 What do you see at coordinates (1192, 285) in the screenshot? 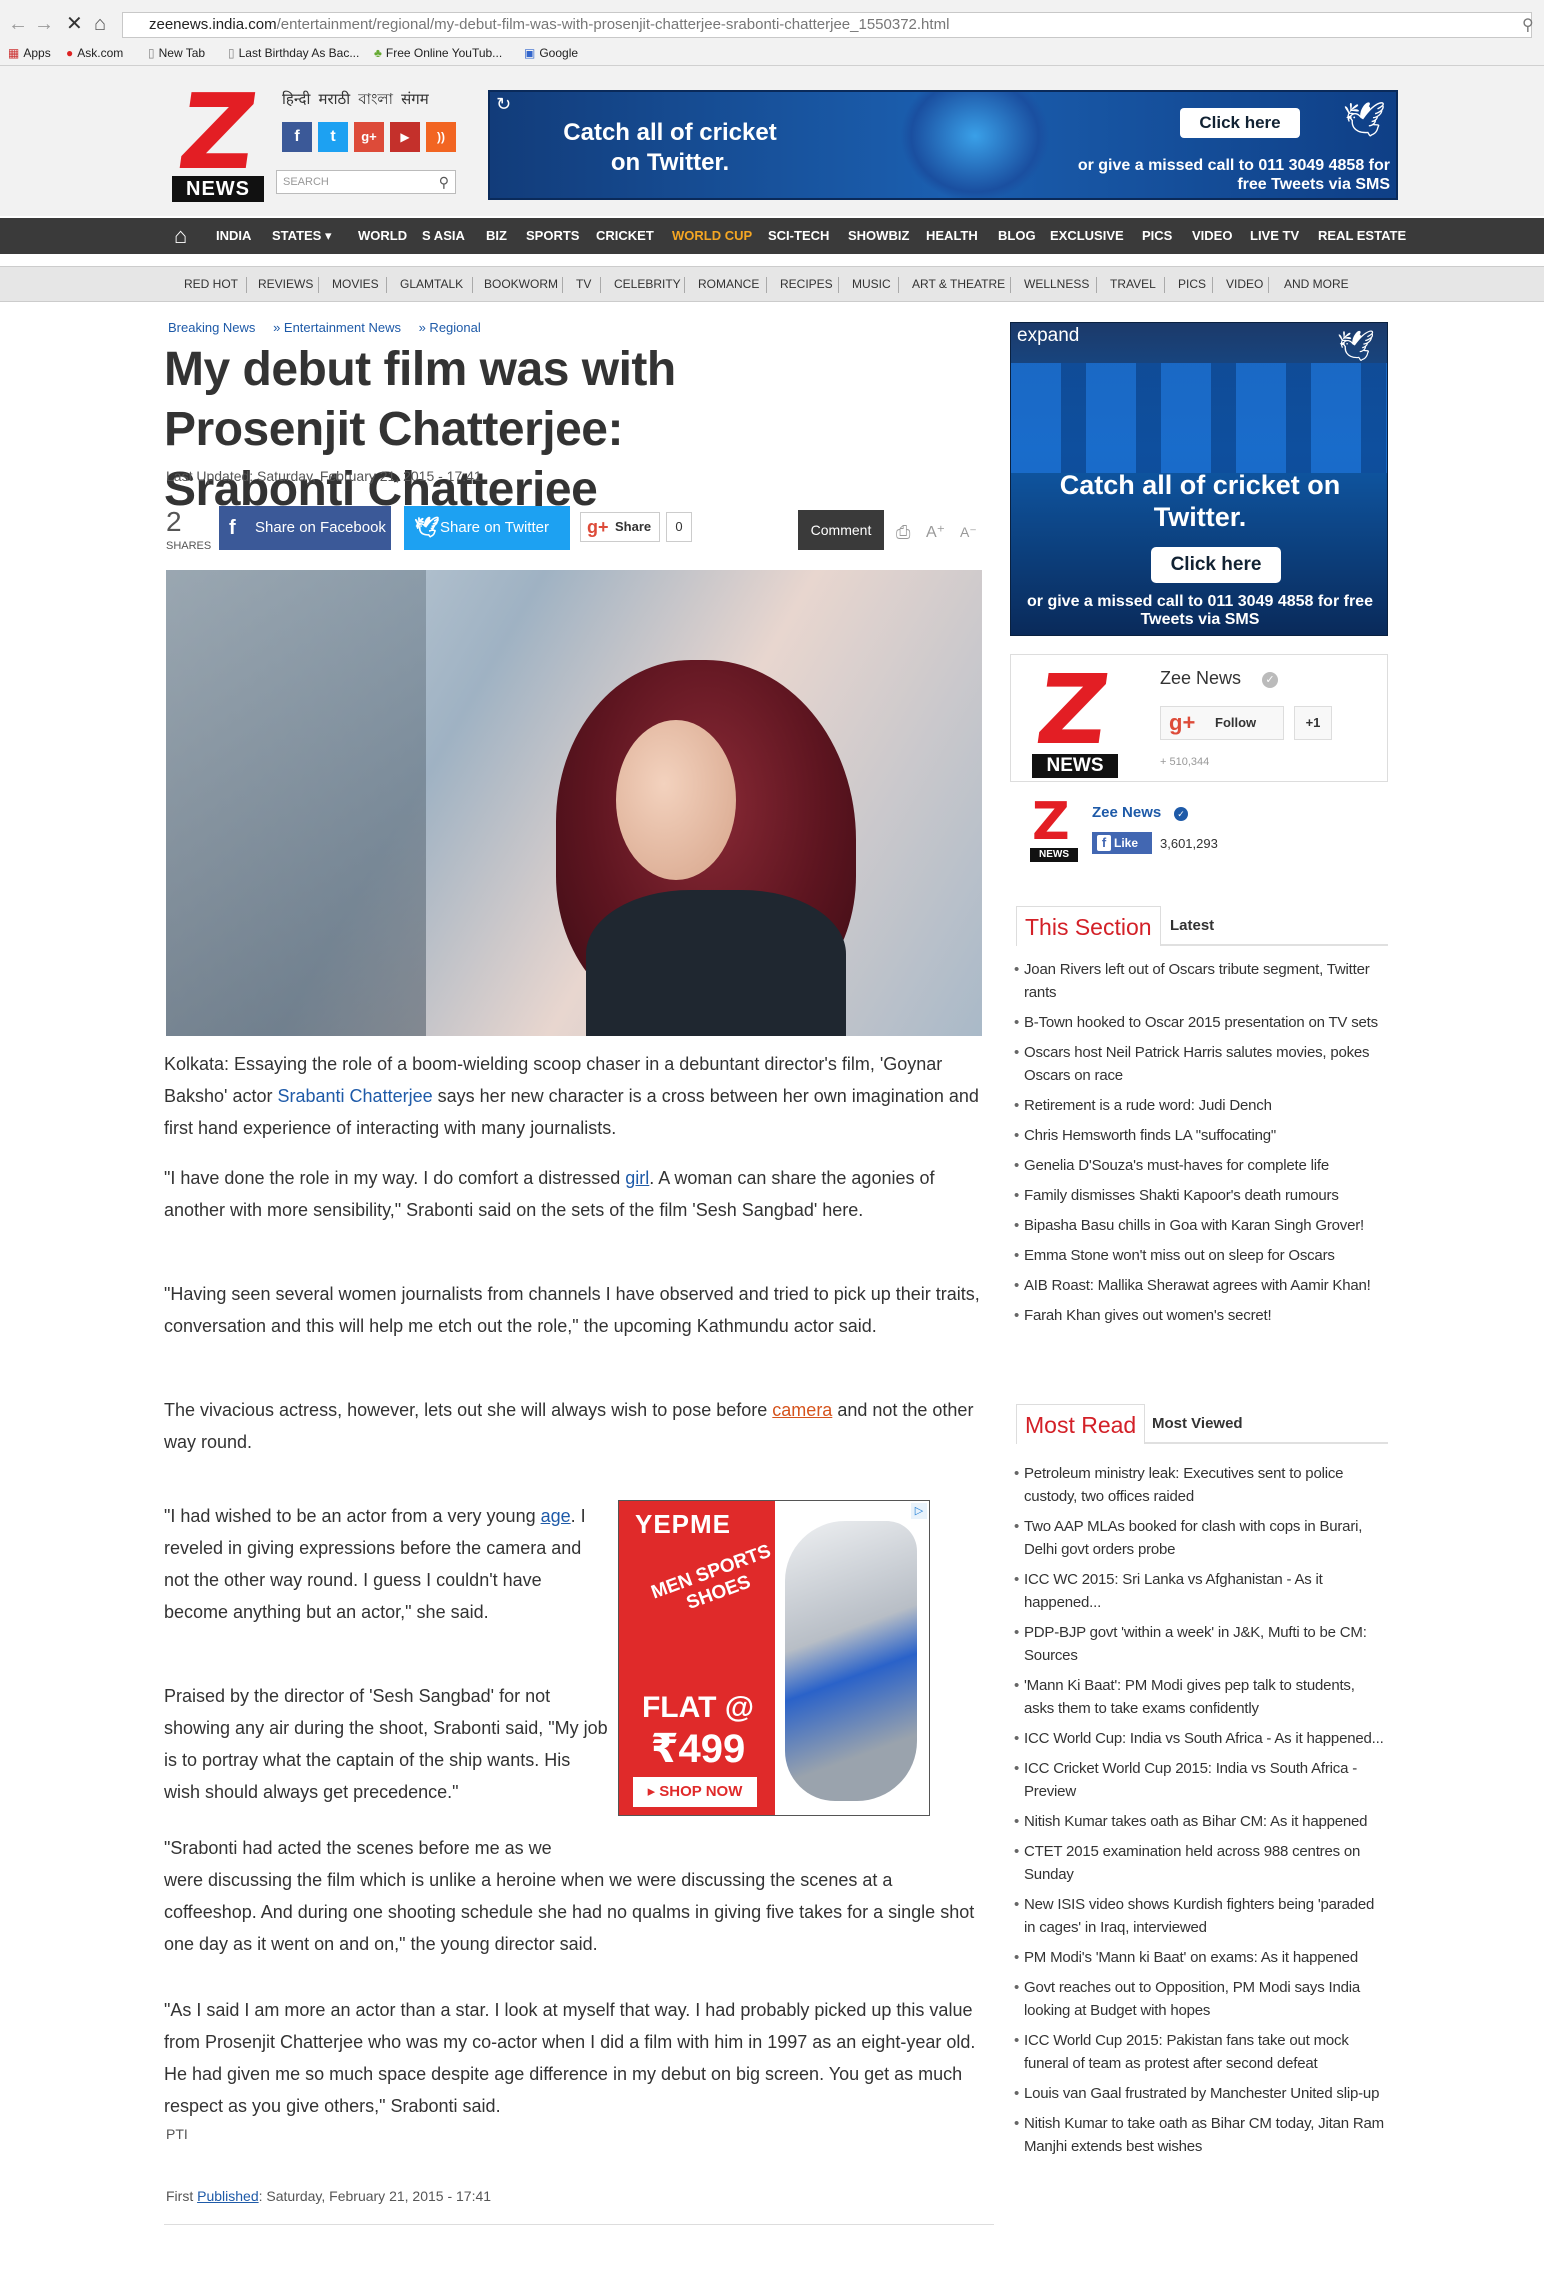
I see `subnav-pics: PICS` at bounding box center [1192, 285].